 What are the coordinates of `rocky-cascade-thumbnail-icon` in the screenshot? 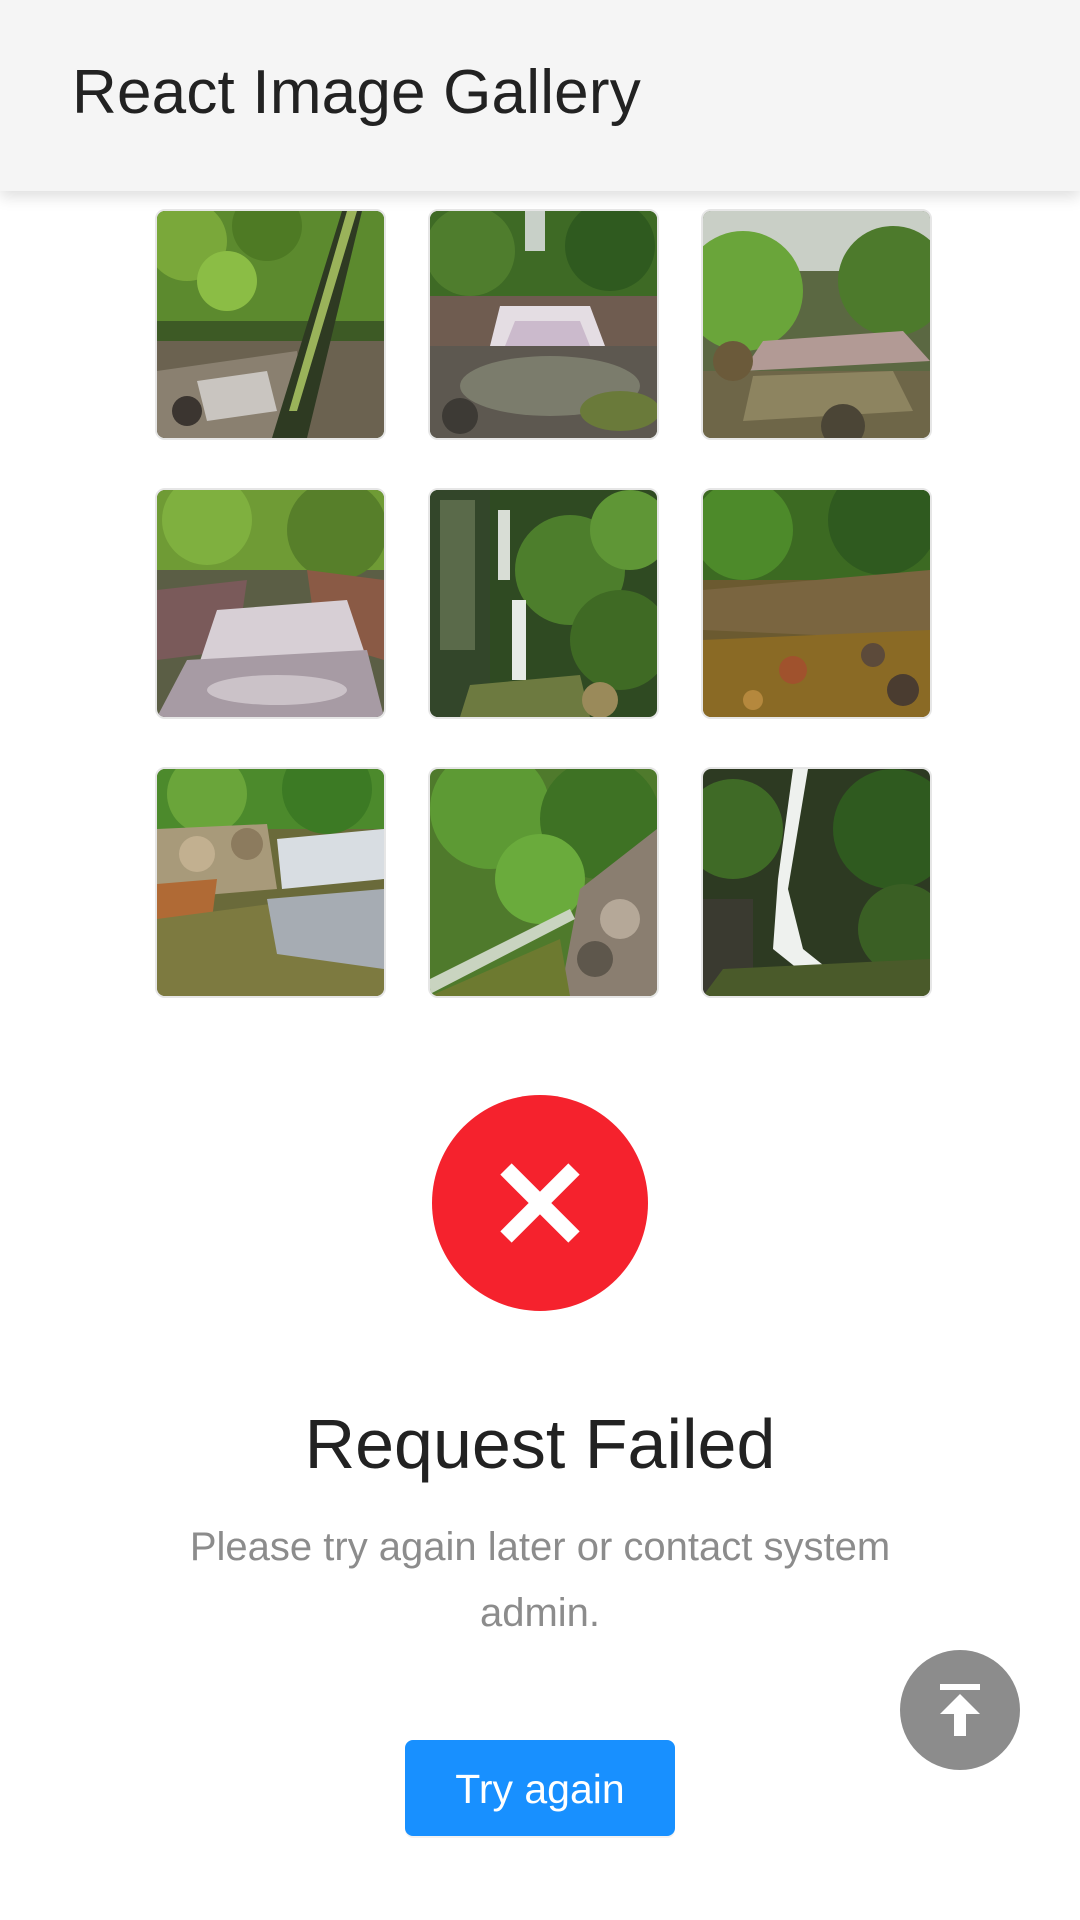 It's located at (270, 603).